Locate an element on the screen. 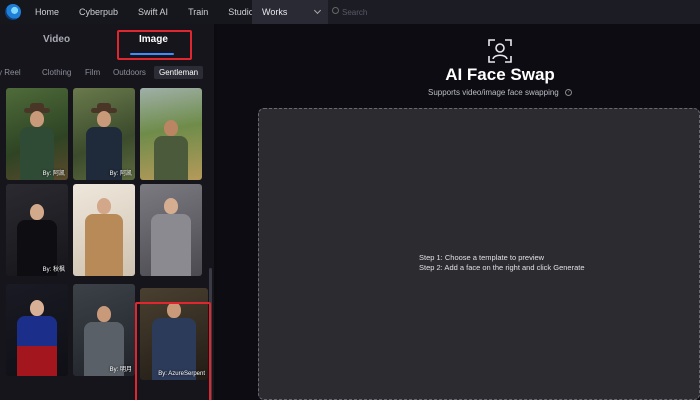  category-gentleman: Gentleman is located at coordinates (179, 72).